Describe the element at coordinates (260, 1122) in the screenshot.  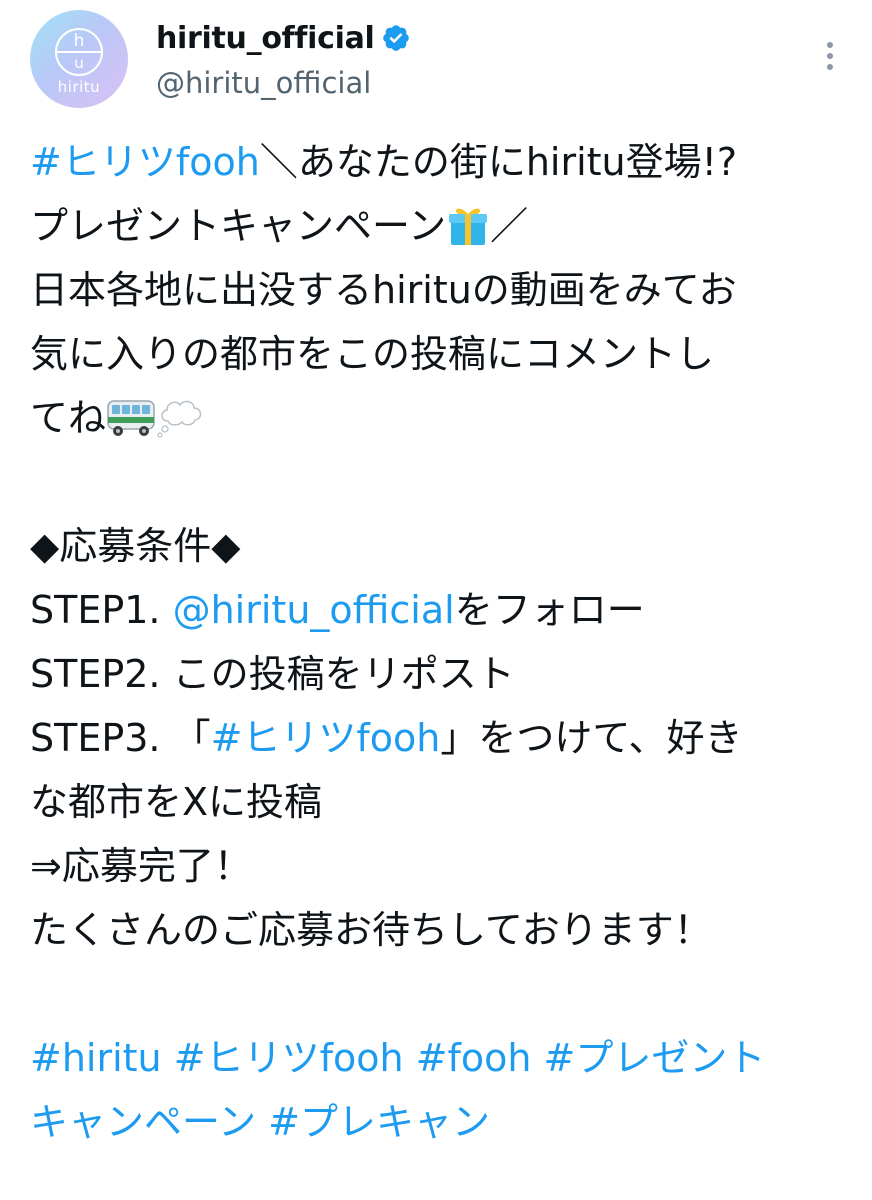
I see `hashtag-links: キャンペーン #プレキャン` at that location.